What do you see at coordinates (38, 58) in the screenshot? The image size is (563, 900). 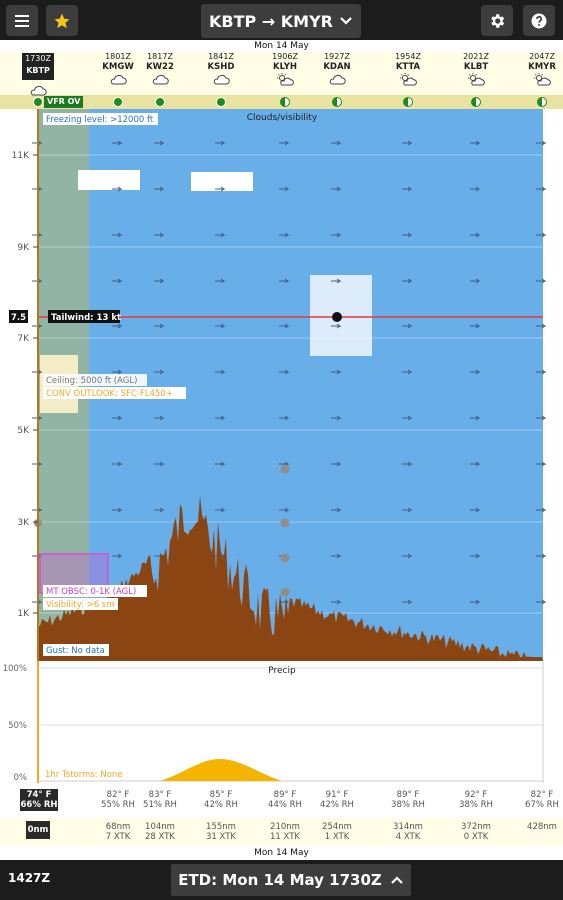 I see `waypoint-time: 1730Z` at bounding box center [38, 58].